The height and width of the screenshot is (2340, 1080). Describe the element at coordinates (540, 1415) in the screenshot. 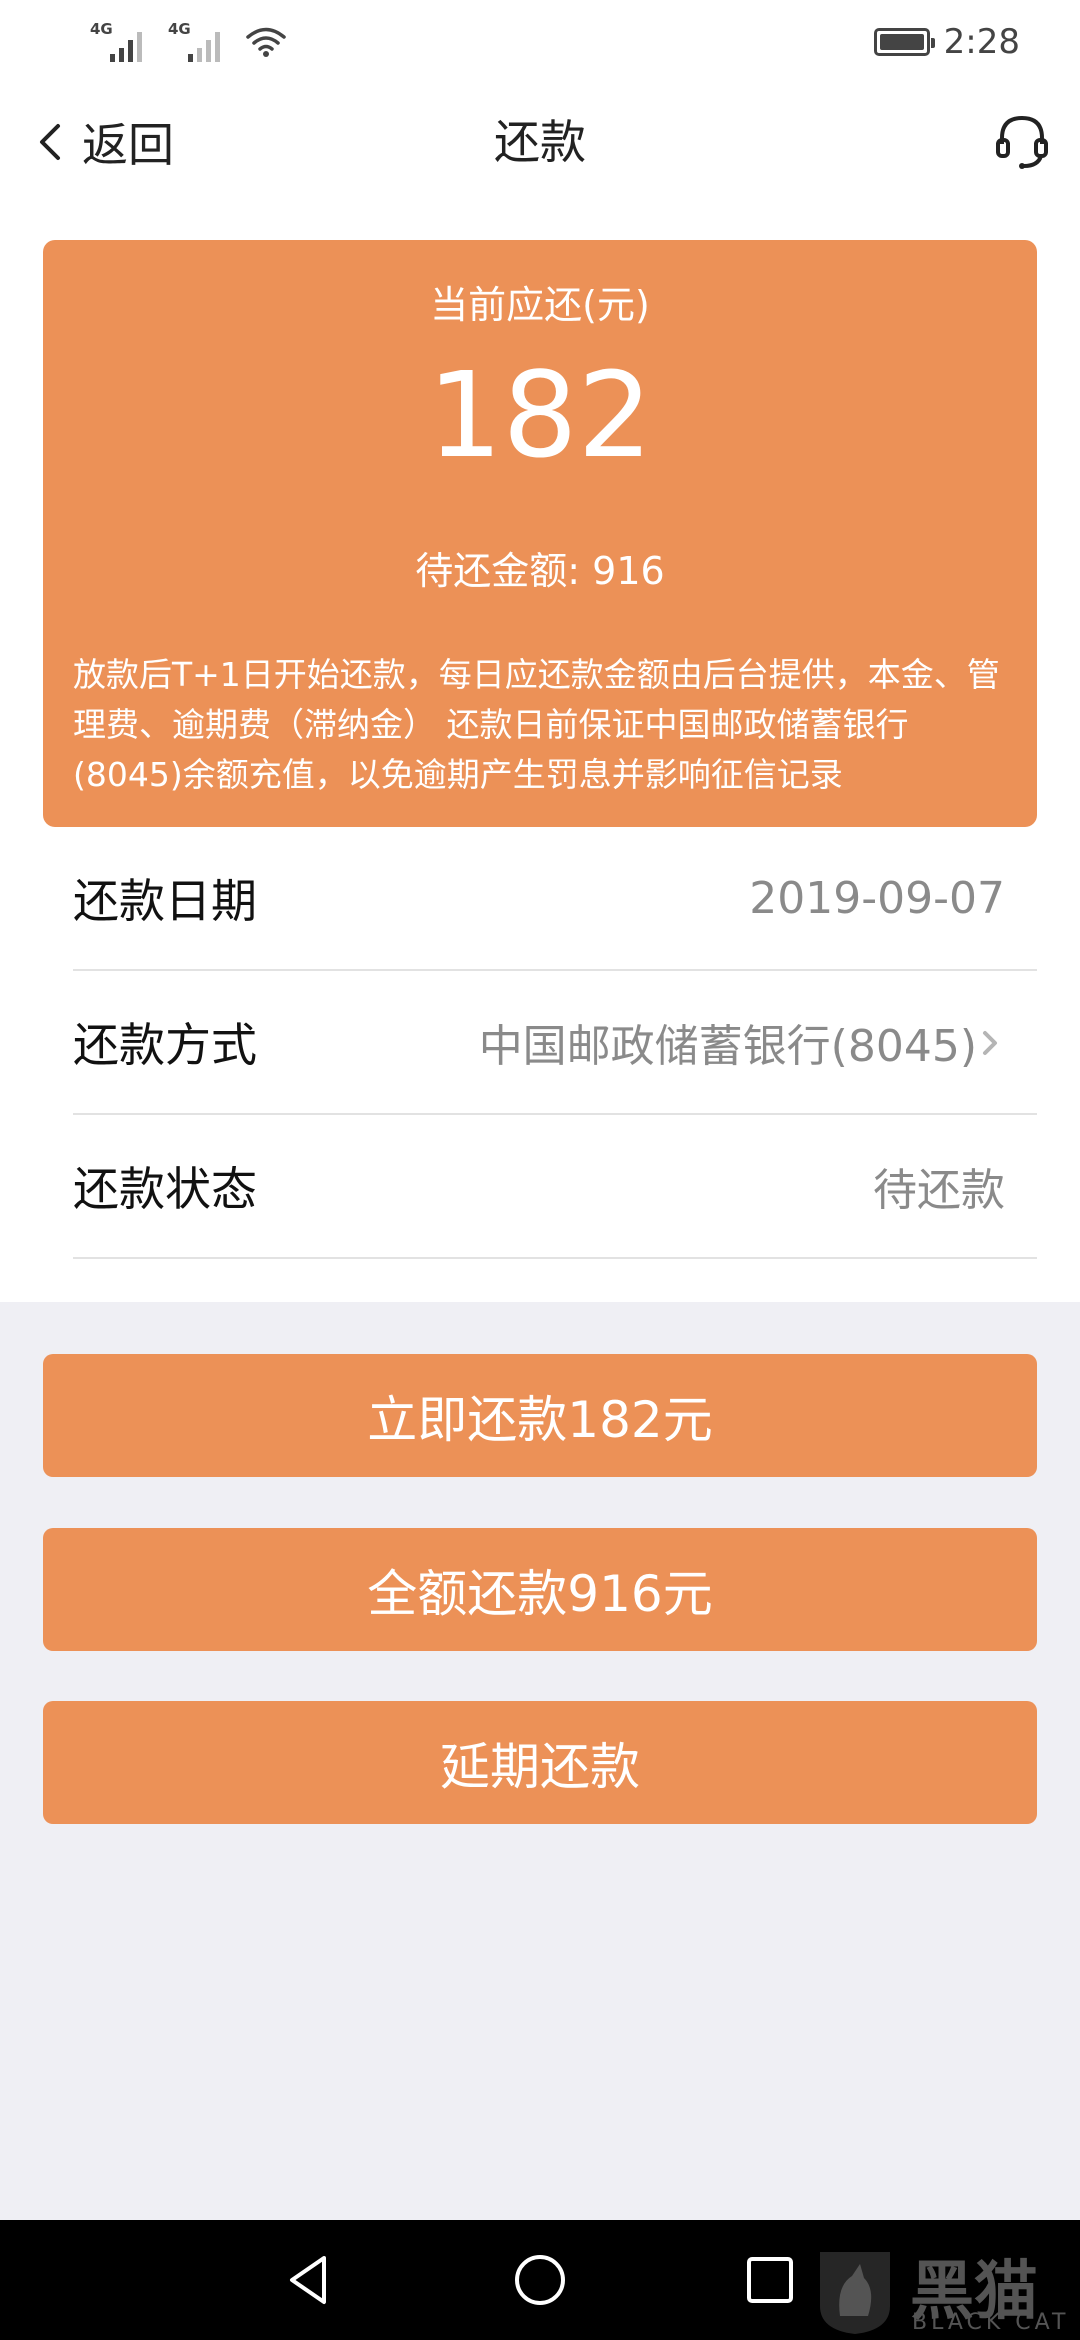

I see `pay-now-button: 立即还款182元` at that location.